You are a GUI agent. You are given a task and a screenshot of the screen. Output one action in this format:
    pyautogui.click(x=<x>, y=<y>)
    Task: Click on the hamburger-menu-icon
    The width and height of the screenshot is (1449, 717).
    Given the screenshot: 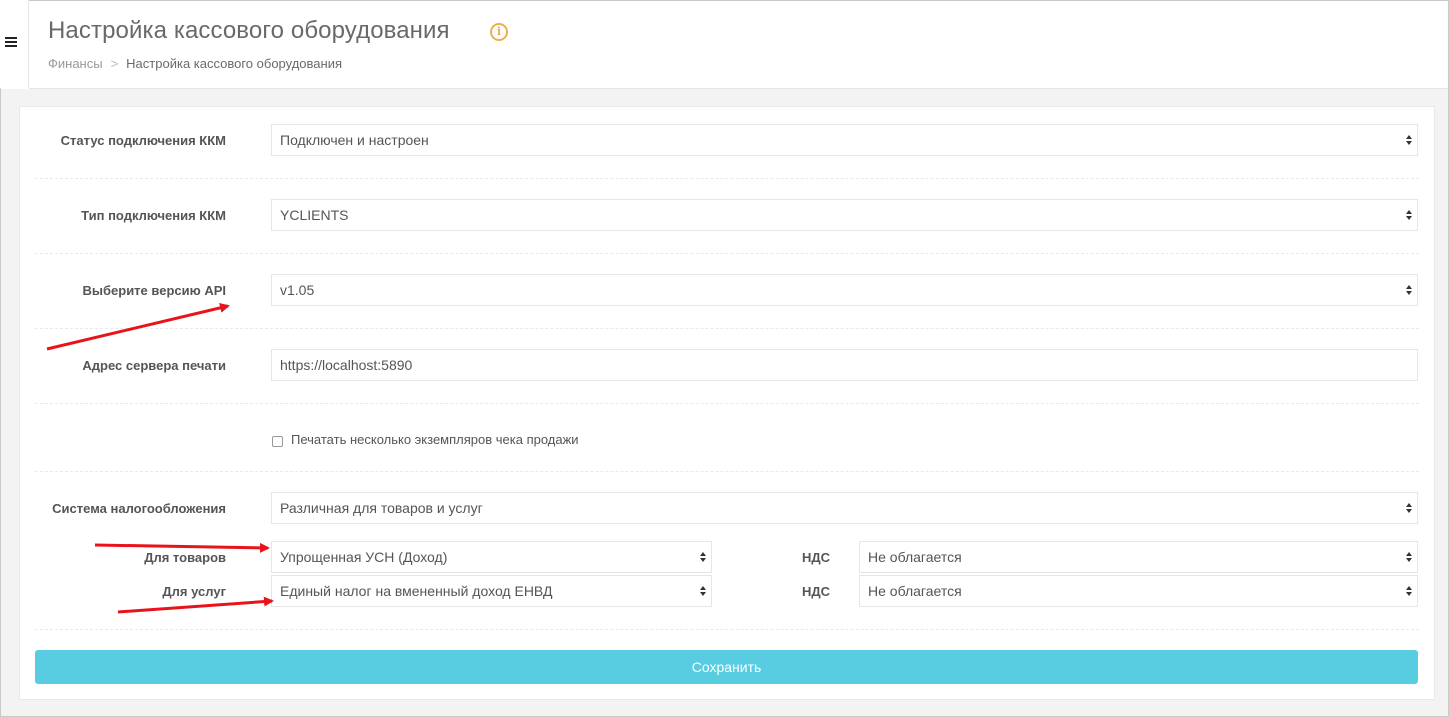 What is the action you would take?
    pyautogui.click(x=11, y=43)
    